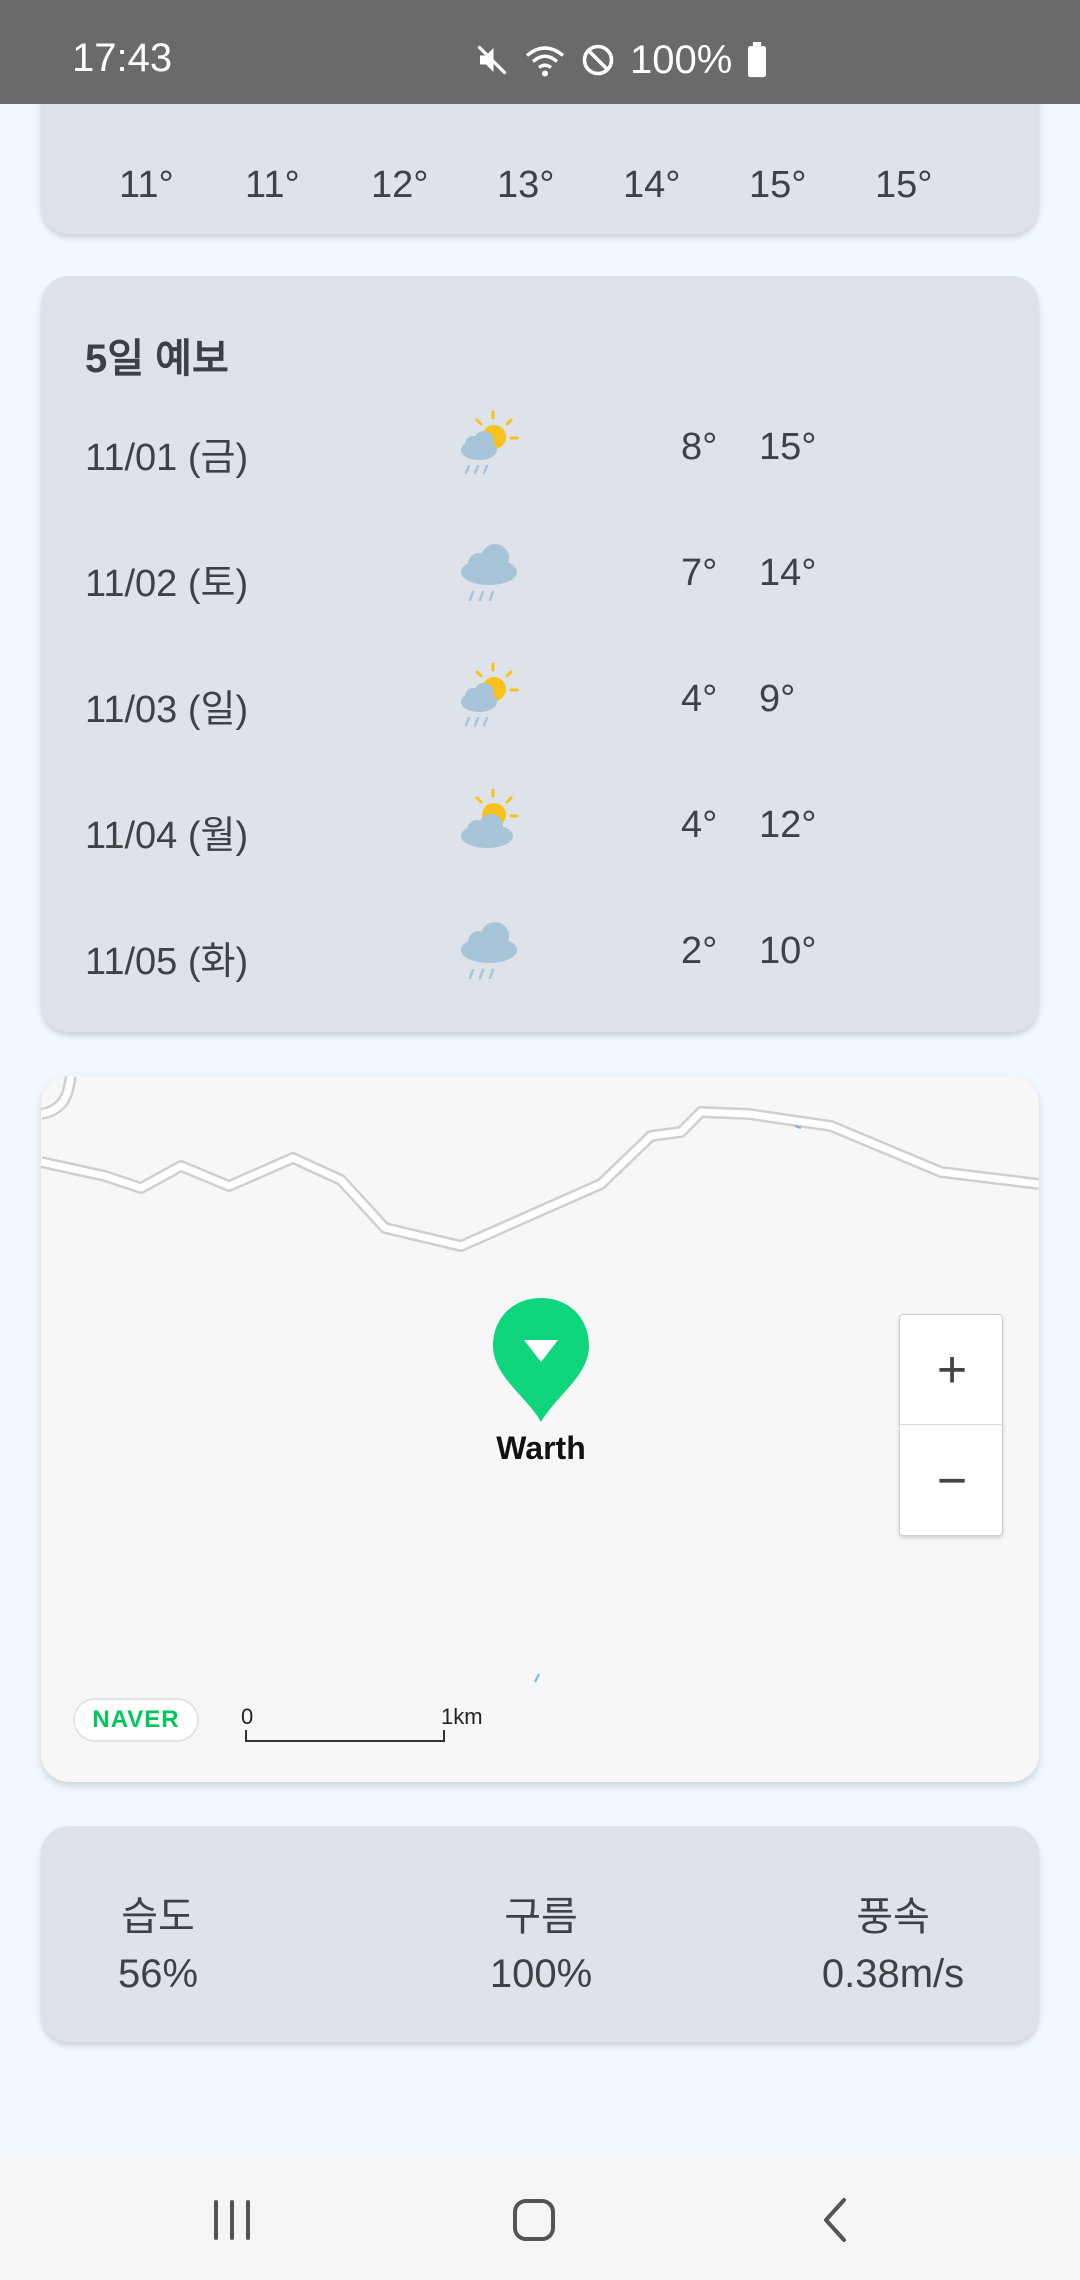 This screenshot has width=1080, height=2280. I want to click on forecast-date: 11/03 (일), so click(167, 710).